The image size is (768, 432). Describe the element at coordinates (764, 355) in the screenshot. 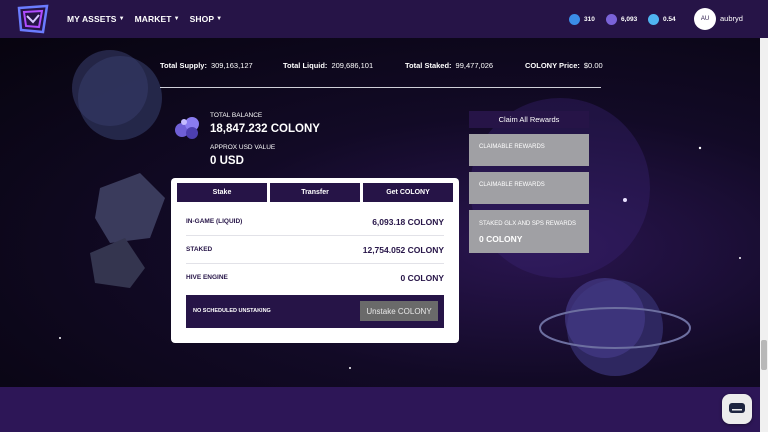

I see `scrollbar-thumb` at that location.